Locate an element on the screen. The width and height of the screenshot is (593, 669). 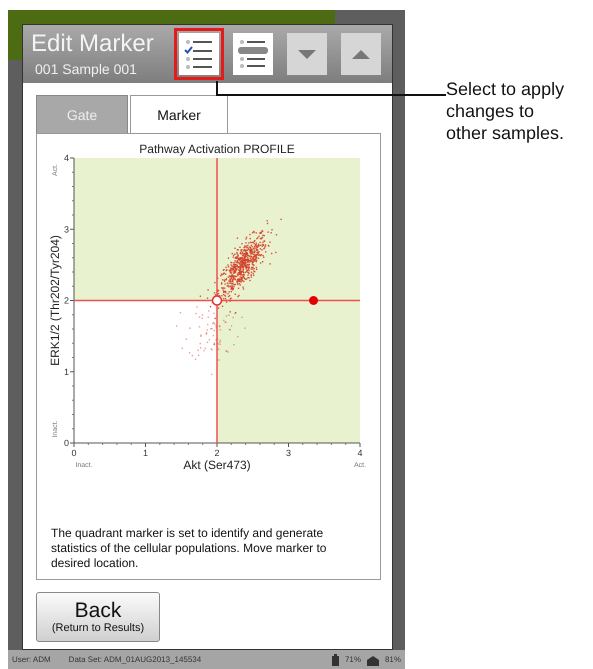
caret-up-icon is located at coordinates (361, 54).